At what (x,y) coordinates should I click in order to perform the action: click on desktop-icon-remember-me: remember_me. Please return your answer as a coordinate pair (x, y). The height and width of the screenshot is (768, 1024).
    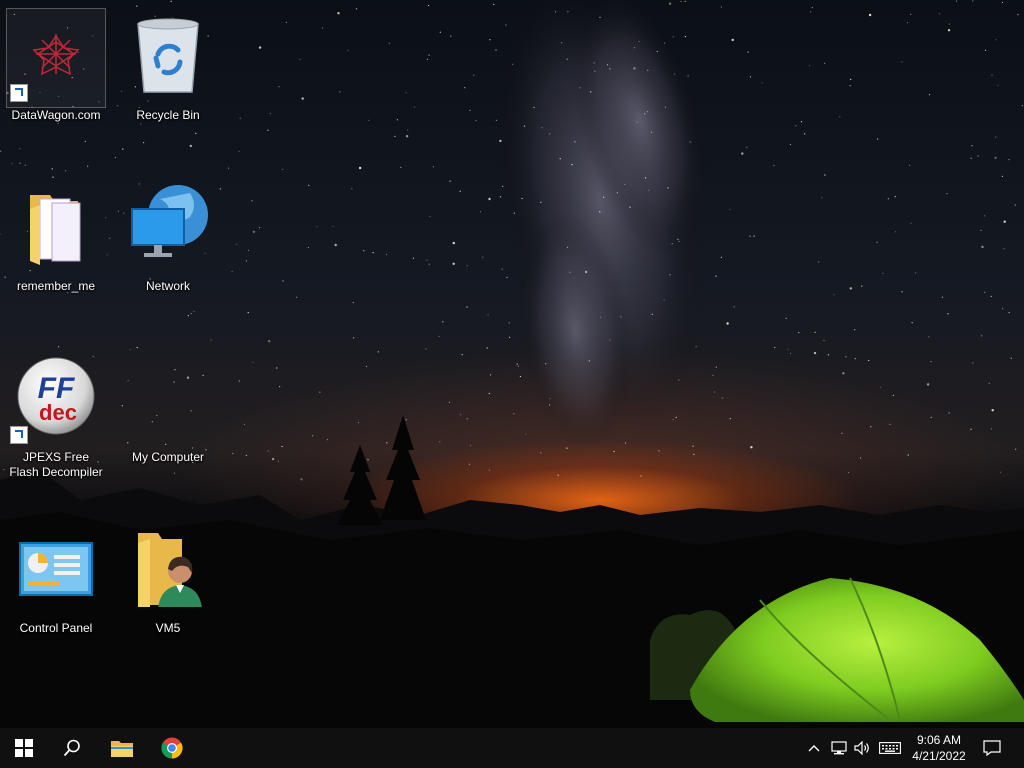
    Looking at the image, I should click on (56, 239).